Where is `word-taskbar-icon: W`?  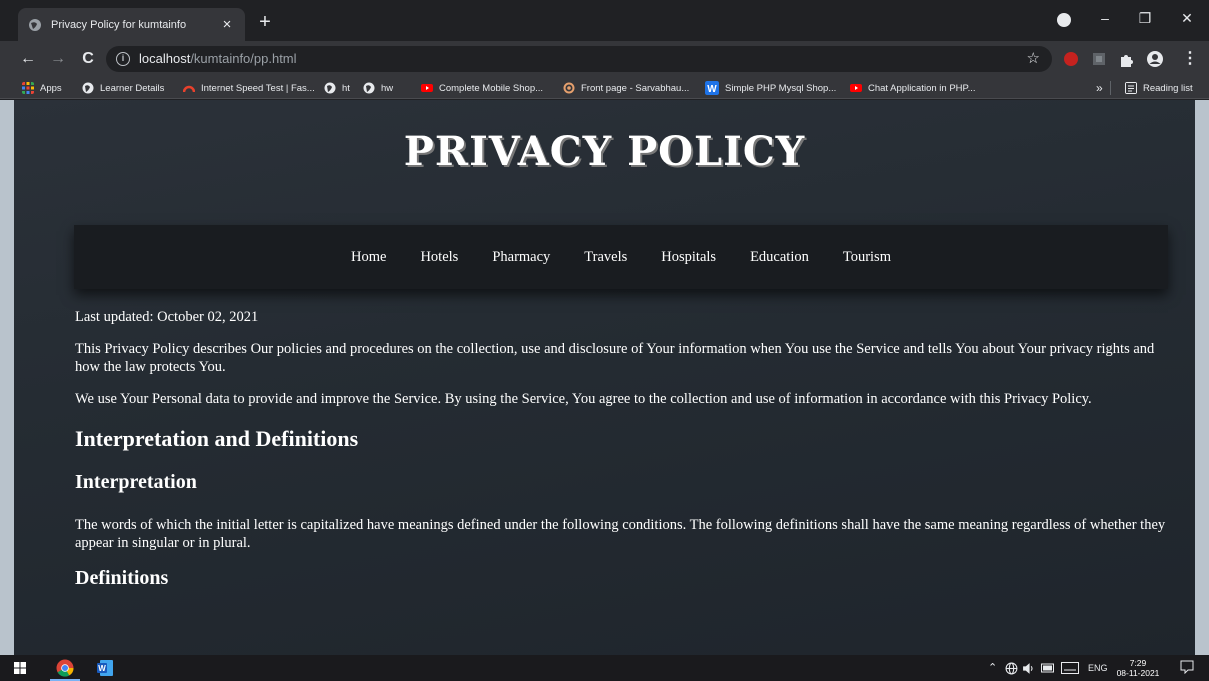
word-taskbar-icon: W is located at coordinates (105, 668).